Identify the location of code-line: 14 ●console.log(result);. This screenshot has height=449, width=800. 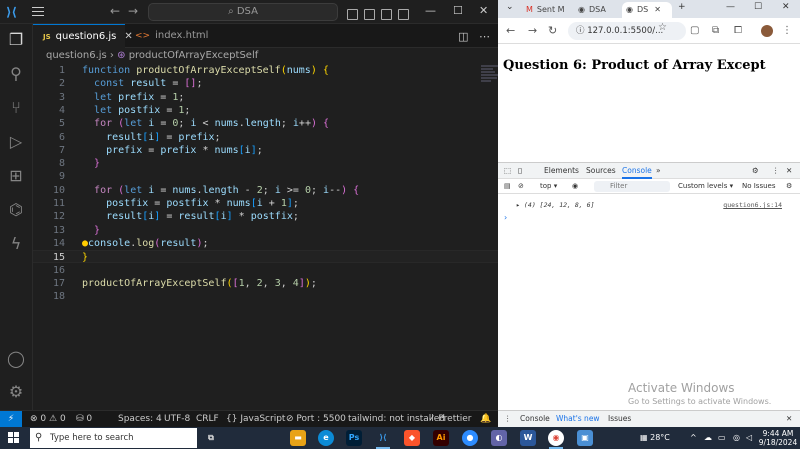
(265, 243).